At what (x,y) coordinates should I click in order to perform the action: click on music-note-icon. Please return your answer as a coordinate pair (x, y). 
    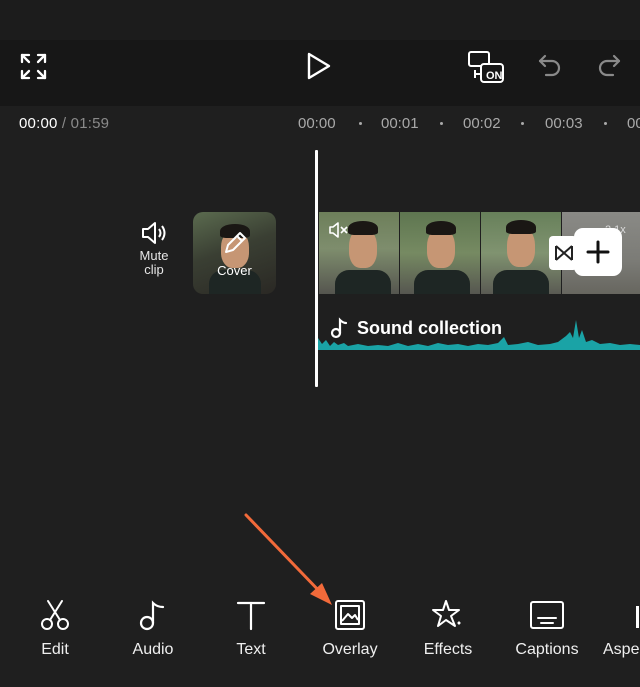
    Looking at the image, I should click on (153, 615).